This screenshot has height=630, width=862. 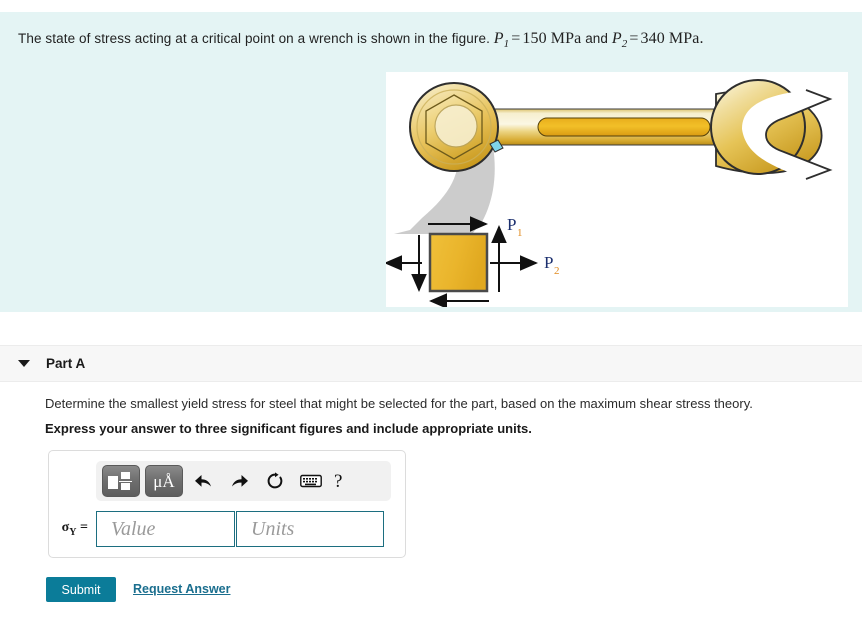 I want to click on answer-units-input: Units, so click(x=310, y=529).